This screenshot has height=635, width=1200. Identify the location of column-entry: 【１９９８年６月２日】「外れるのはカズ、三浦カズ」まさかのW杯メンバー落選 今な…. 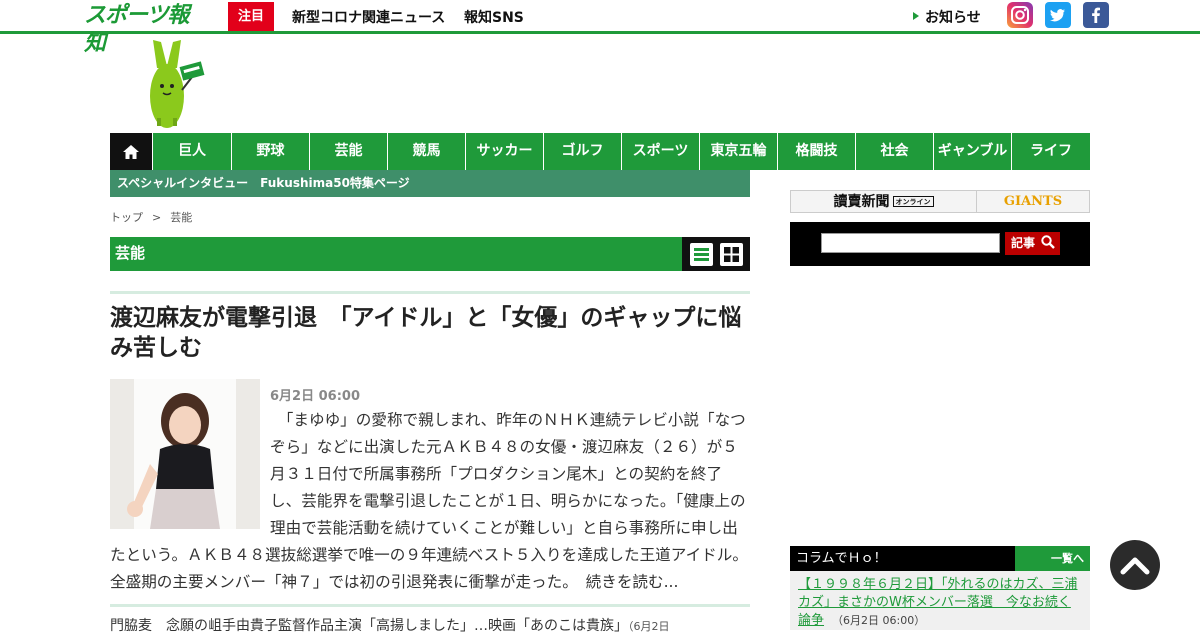
(940, 600).